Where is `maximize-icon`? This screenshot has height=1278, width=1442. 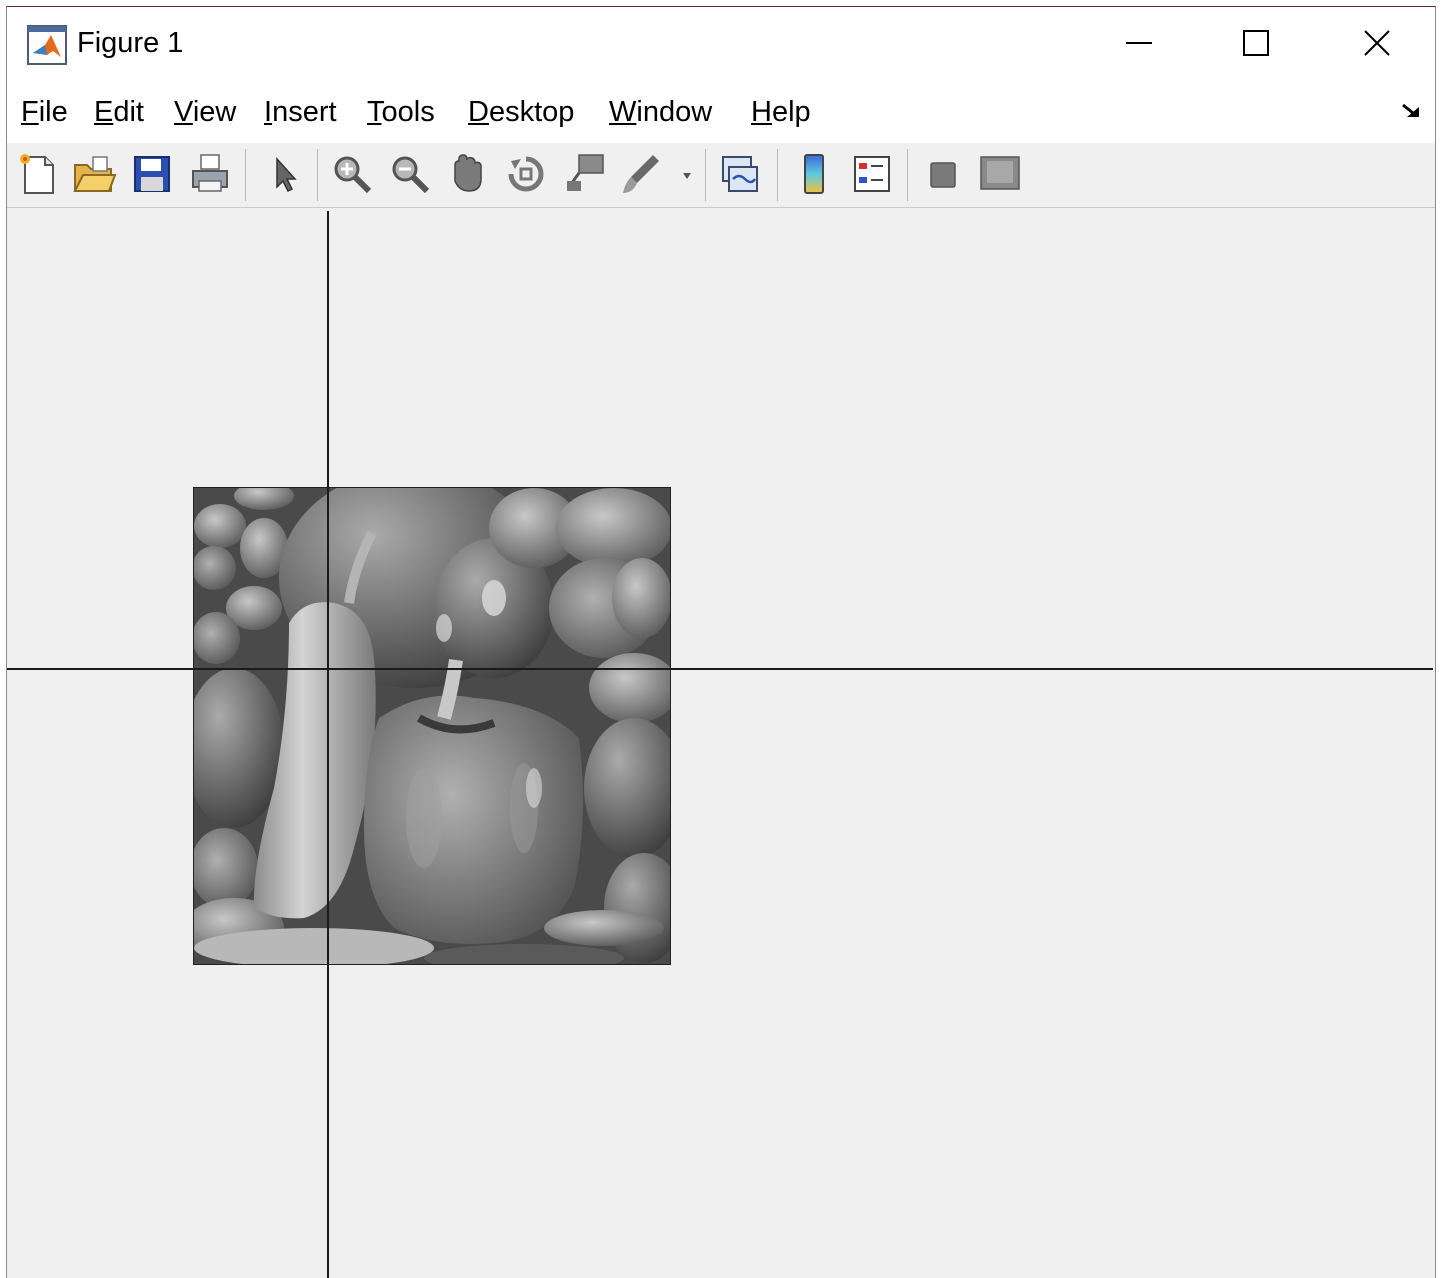
maximize-icon is located at coordinates (1256, 43).